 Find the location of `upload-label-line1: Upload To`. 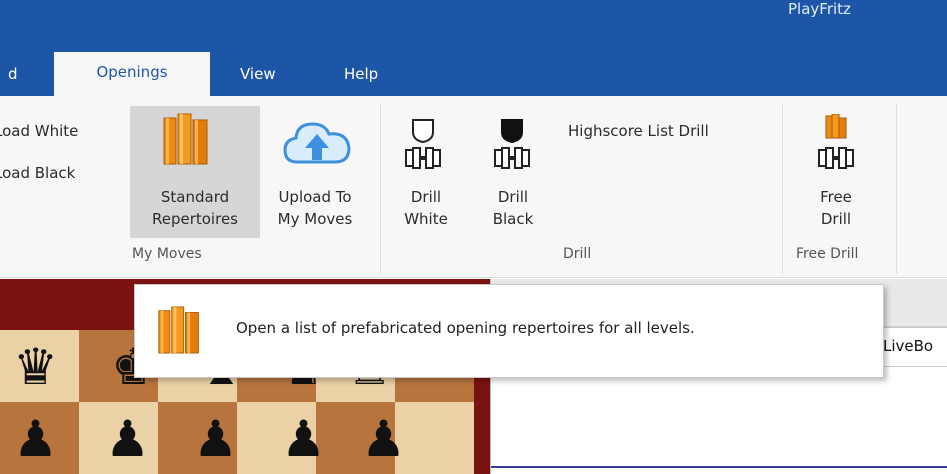

upload-label-line1: Upload To is located at coordinates (315, 197).